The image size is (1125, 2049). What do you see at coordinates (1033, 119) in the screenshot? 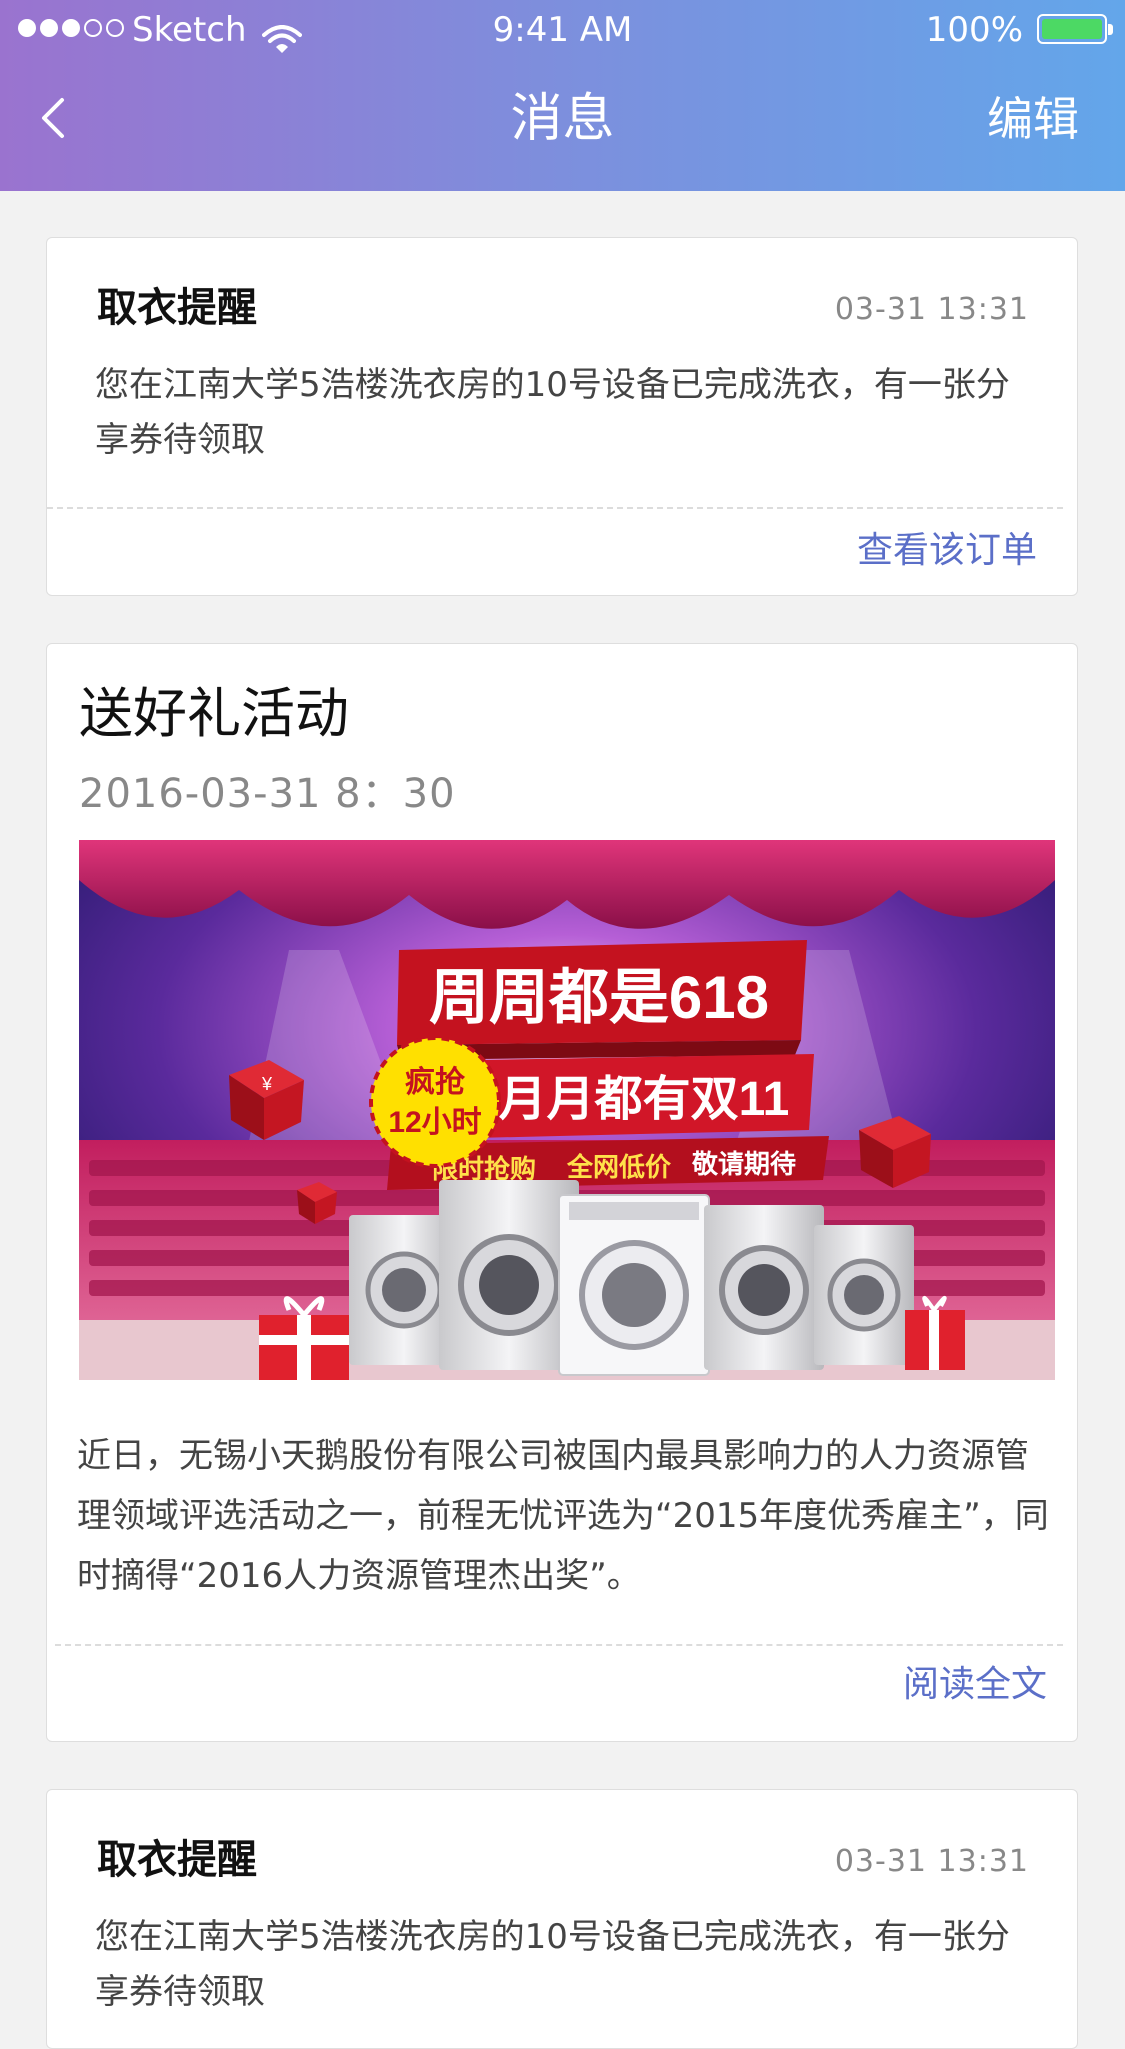
I see `edit-button: 编辑` at bounding box center [1033, 119].